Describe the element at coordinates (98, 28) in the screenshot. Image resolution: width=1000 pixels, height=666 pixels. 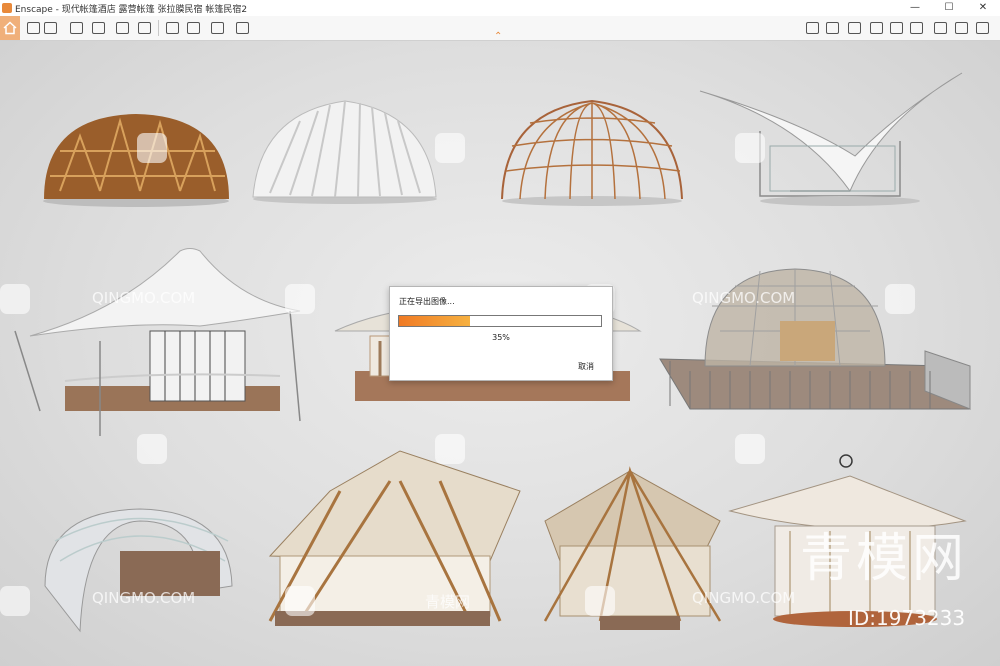
I see `export-icon` at that location.